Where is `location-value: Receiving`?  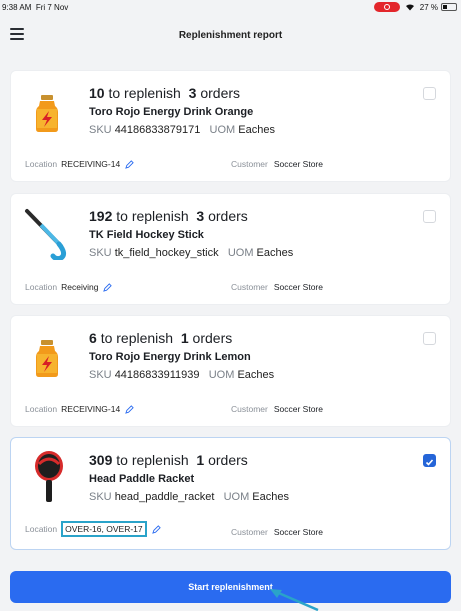
location-value: Receiving is located at coordinates (80, 287).